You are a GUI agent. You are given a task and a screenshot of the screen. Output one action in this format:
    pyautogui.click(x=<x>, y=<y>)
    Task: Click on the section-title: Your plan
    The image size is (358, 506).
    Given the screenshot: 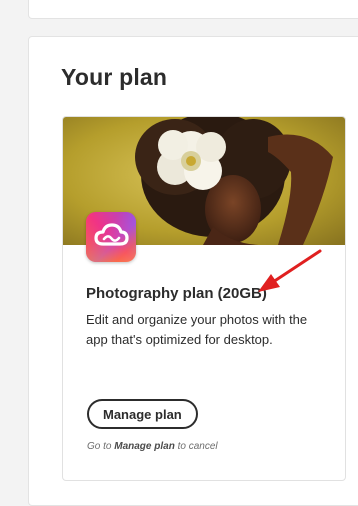 What is the action you would take?
    pyautogui.click(x=114, y=77)
    